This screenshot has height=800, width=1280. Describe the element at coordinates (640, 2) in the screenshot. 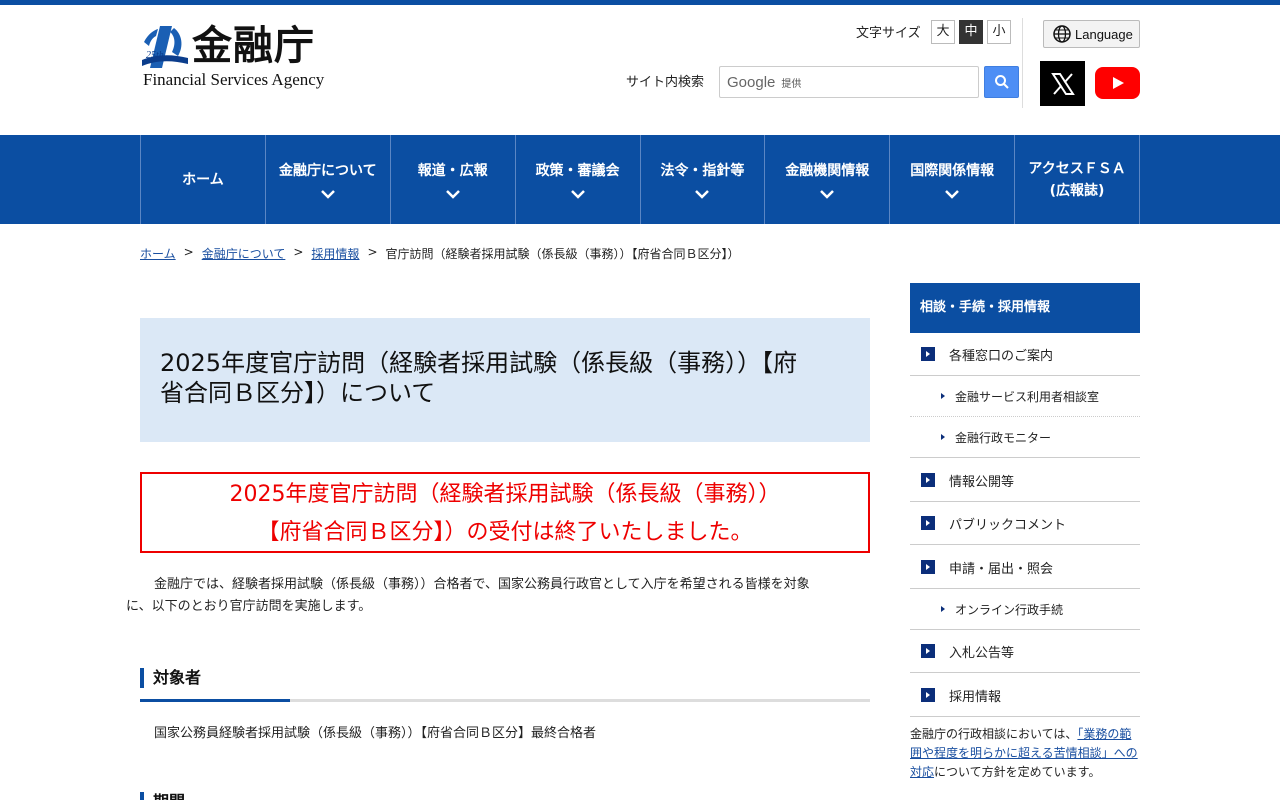

I see `top-accent-bar` at that location.